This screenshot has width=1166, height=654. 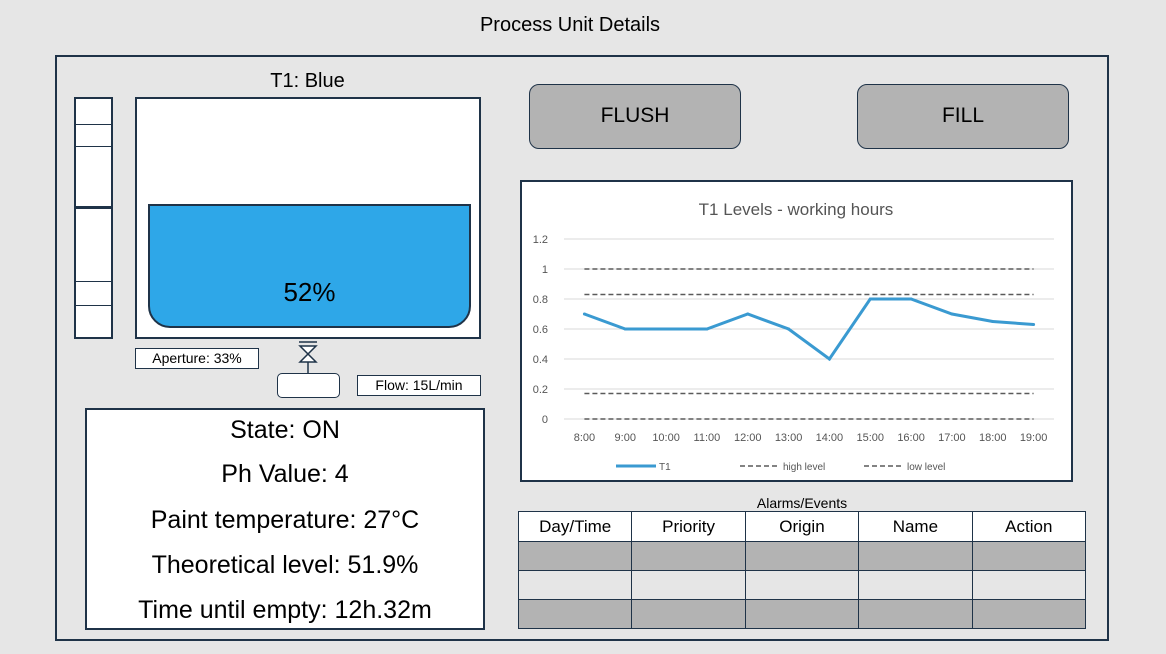 I want to click on page-title: Process Unit Details, so click(x=570, y=25).